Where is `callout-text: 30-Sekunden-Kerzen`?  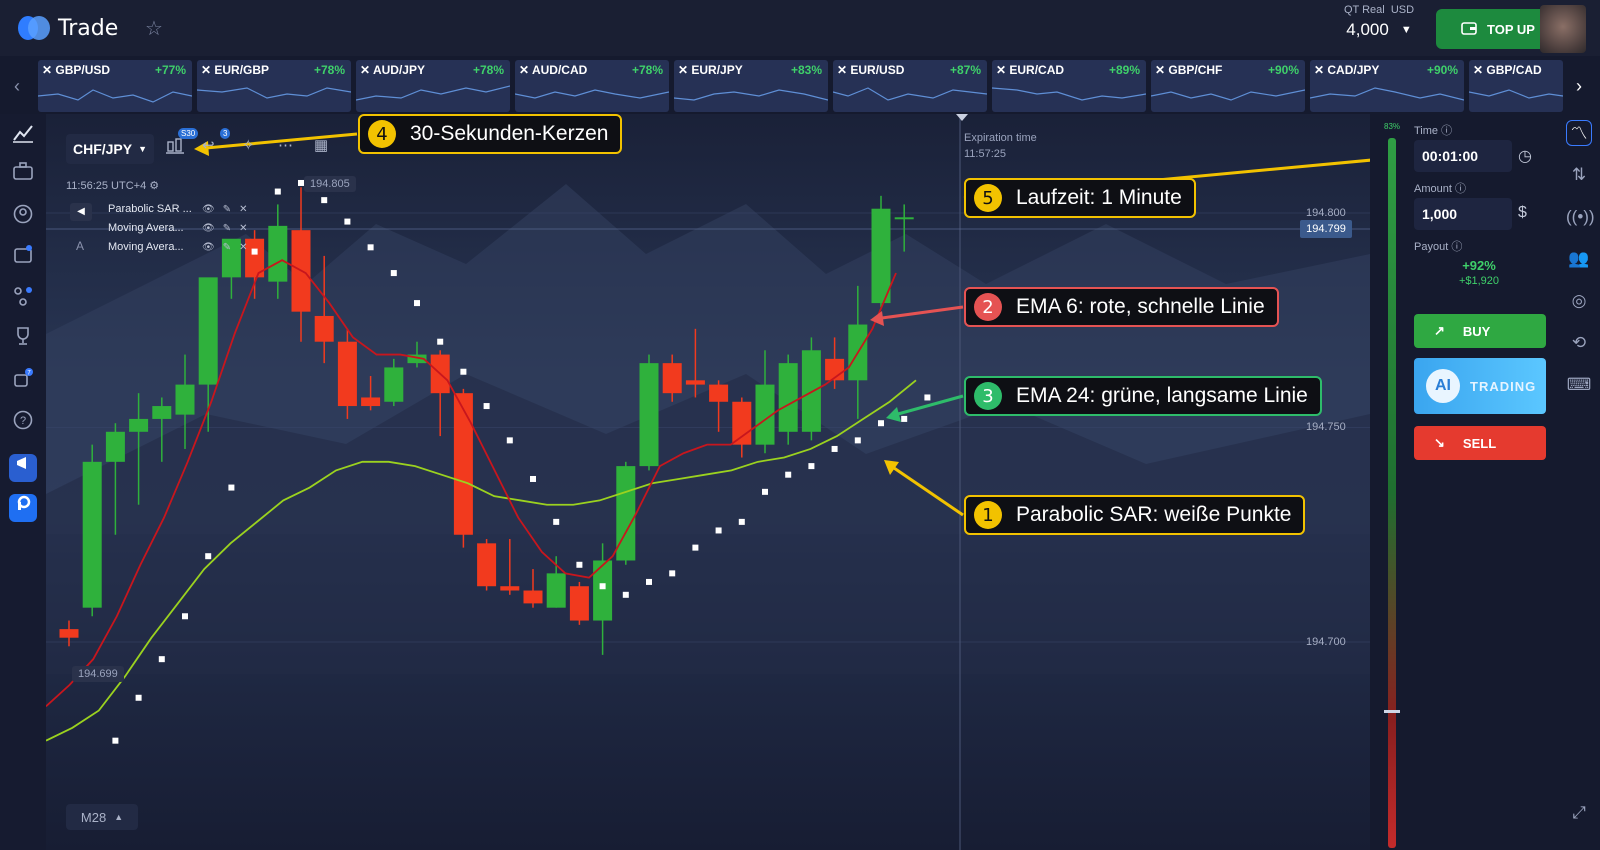 callout-text: 30-Sekunden-Kerzen is located at coordinates (509, 133).